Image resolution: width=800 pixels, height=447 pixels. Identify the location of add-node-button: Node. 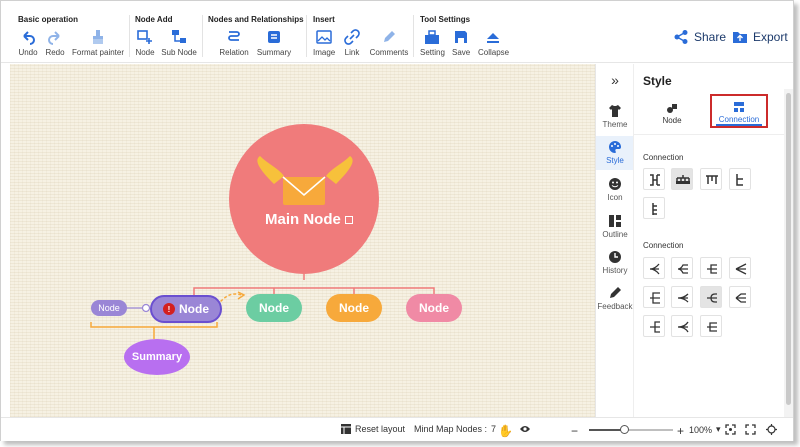
(145, 43).